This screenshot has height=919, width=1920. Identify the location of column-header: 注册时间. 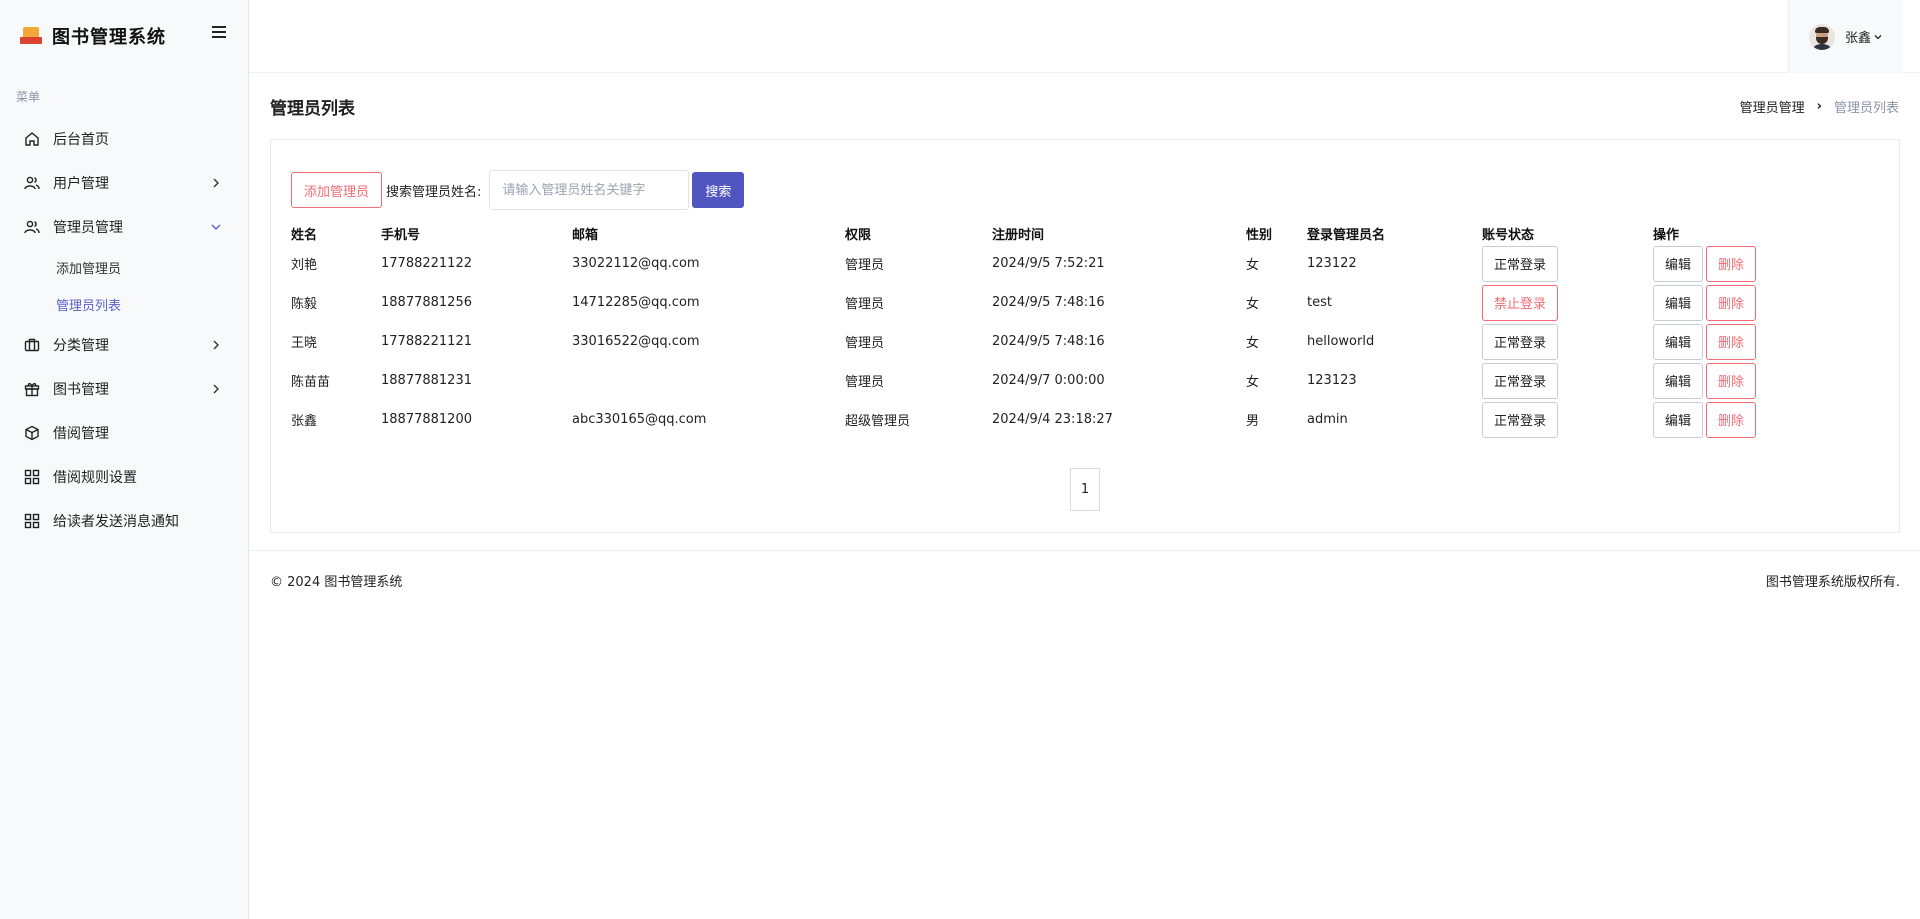
(1018, 235).